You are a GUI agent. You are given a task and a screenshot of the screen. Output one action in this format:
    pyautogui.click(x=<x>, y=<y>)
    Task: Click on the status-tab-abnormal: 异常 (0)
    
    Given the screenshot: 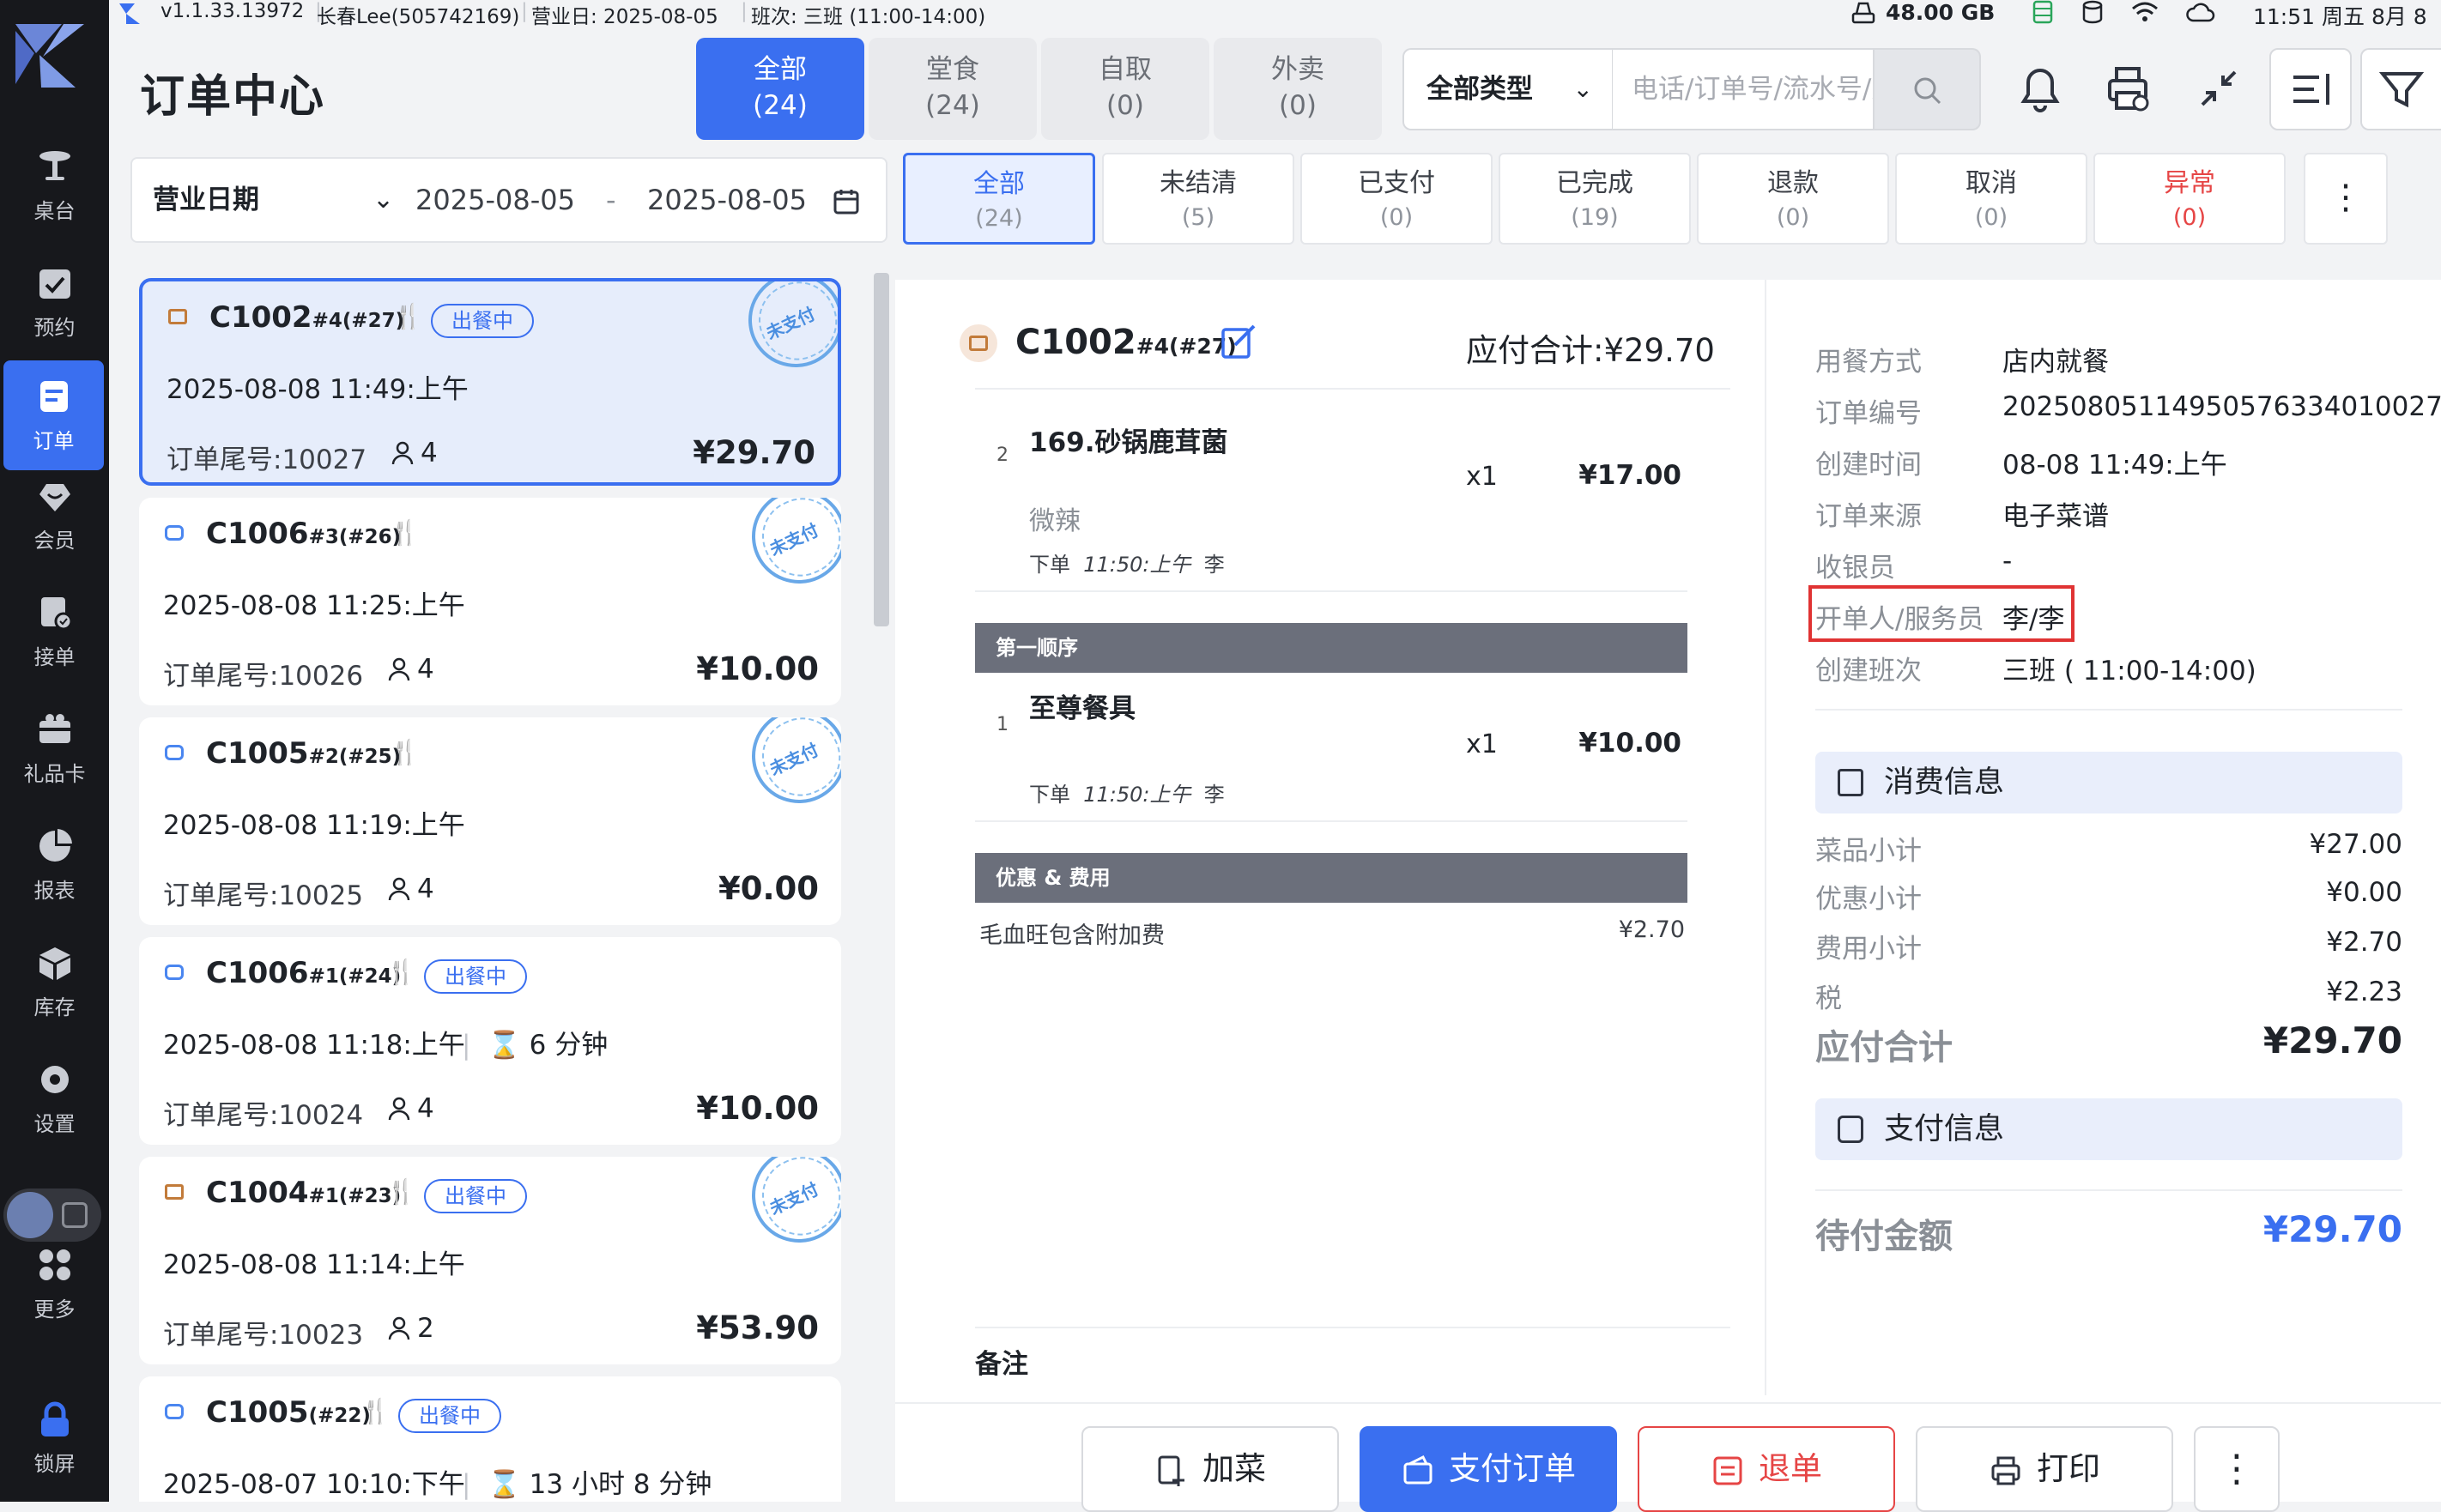 What is the action you would take?
    pyautogui.click(x=2189, y=199)
    